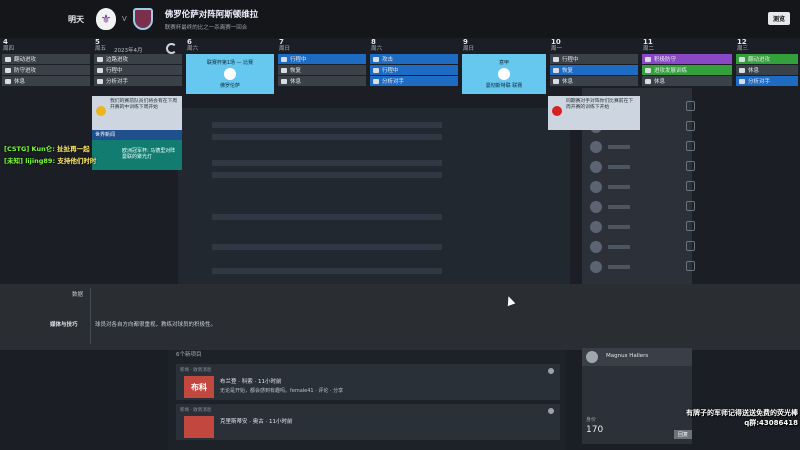  What do you see at coordinates (199, 387) in the screenshot?
I see `news-thumbnail: 布科` at bounding box center [199, 387].